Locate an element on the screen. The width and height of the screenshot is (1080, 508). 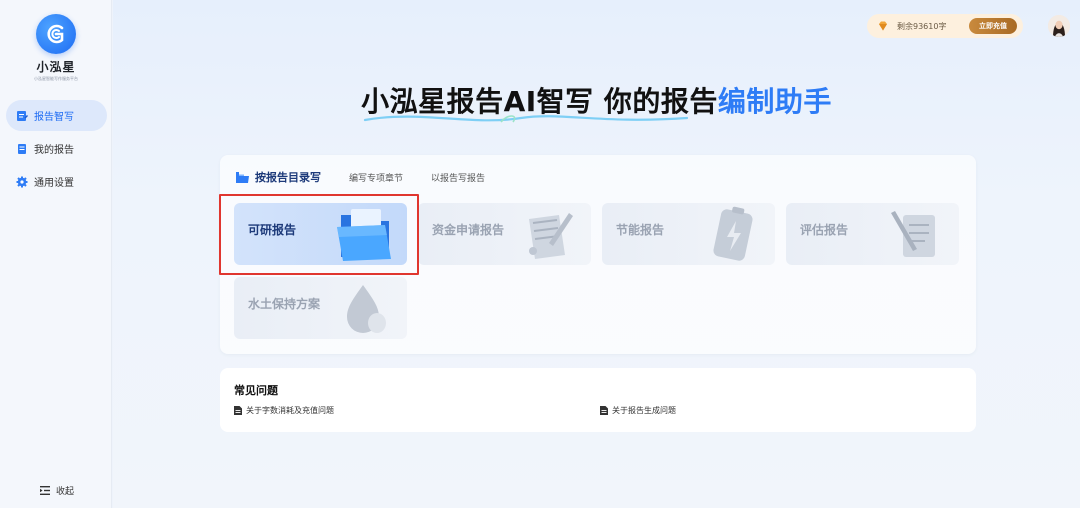
faq-item-label: 关于报告生成问题 is located at coordinates (644, 410).